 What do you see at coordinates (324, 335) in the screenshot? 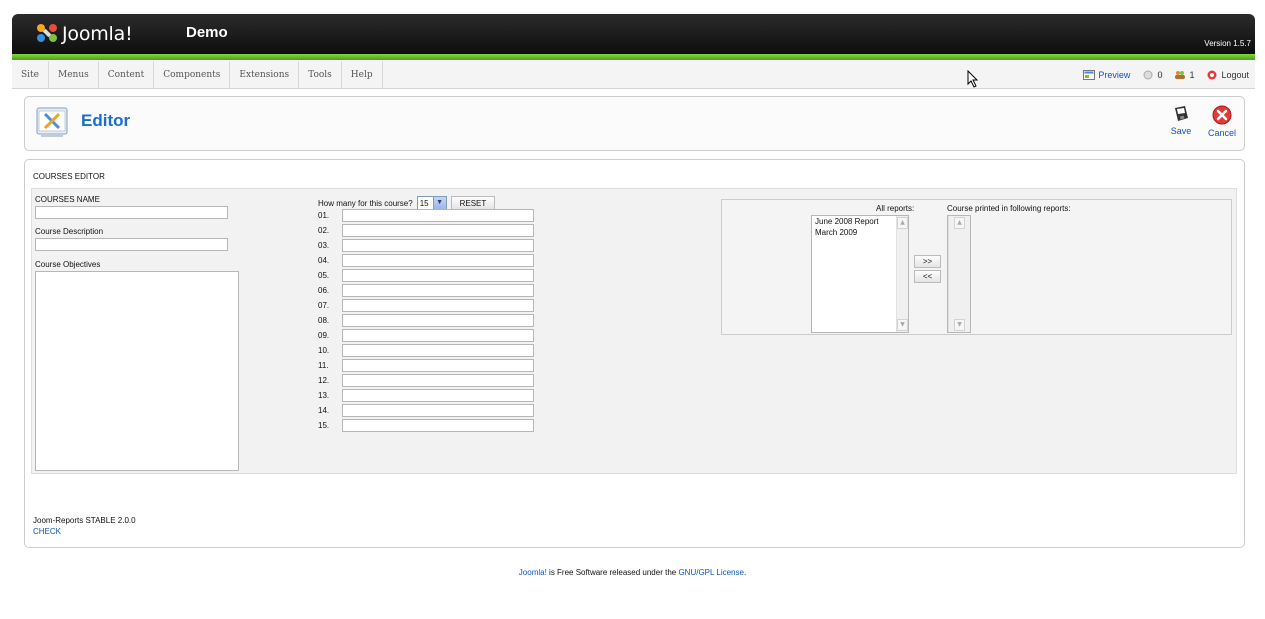
I see `row-number: 09.` at bounding box center [324, 335].